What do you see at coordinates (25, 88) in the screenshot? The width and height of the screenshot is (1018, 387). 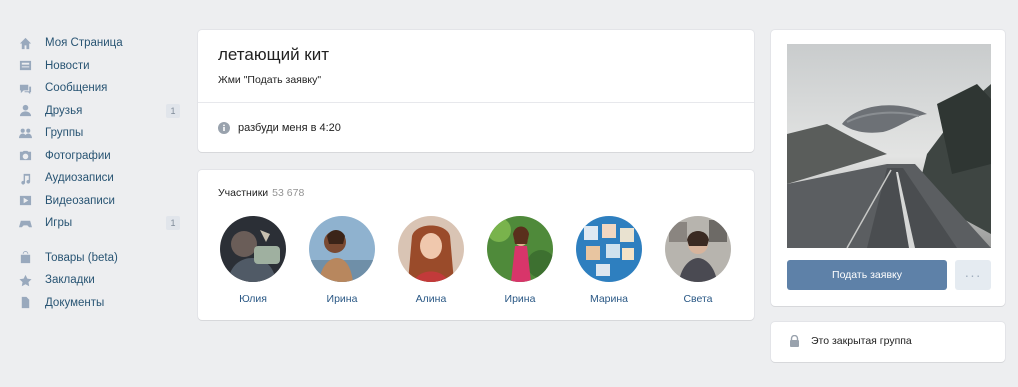 I see `messages-icon` at bounding box center [25, 88].